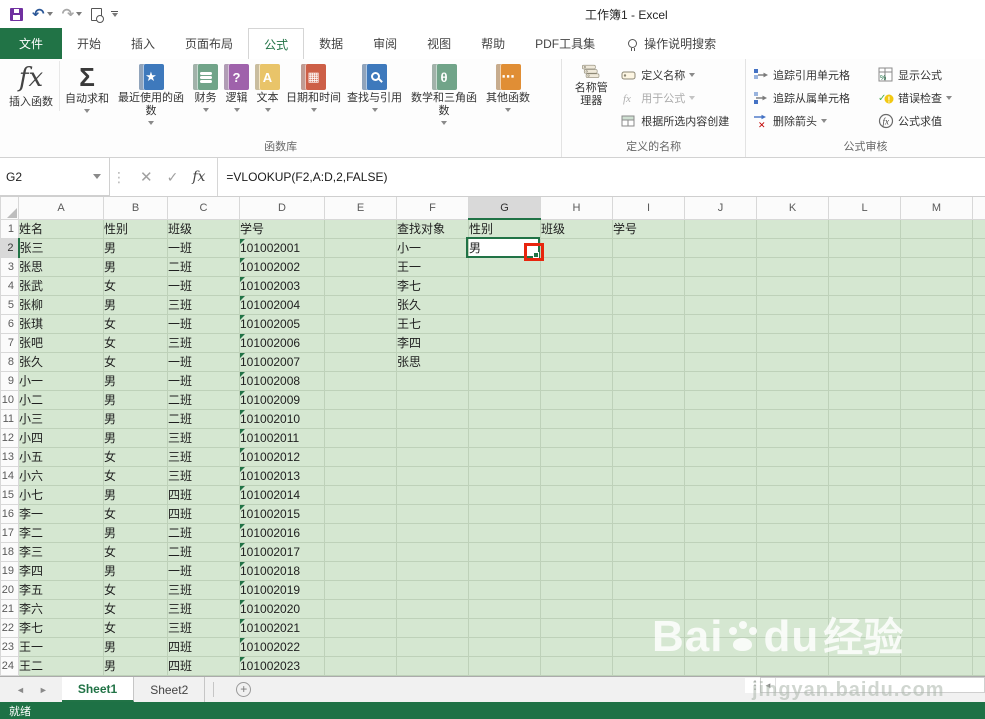  I want to click on cell-F13, so click(432, 456).